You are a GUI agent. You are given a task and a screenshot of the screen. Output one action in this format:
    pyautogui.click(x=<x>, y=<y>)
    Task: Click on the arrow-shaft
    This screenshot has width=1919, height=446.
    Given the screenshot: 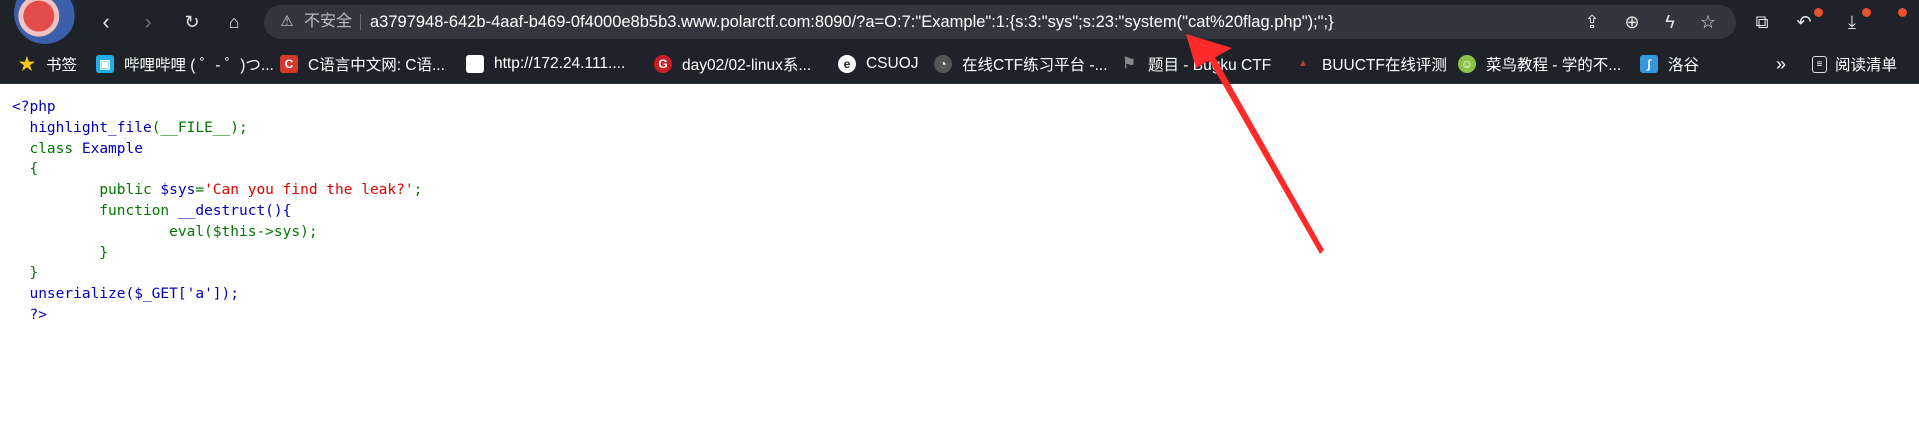 What is the action you would take?
    pyautogui.click(x=1265, y=153)
    